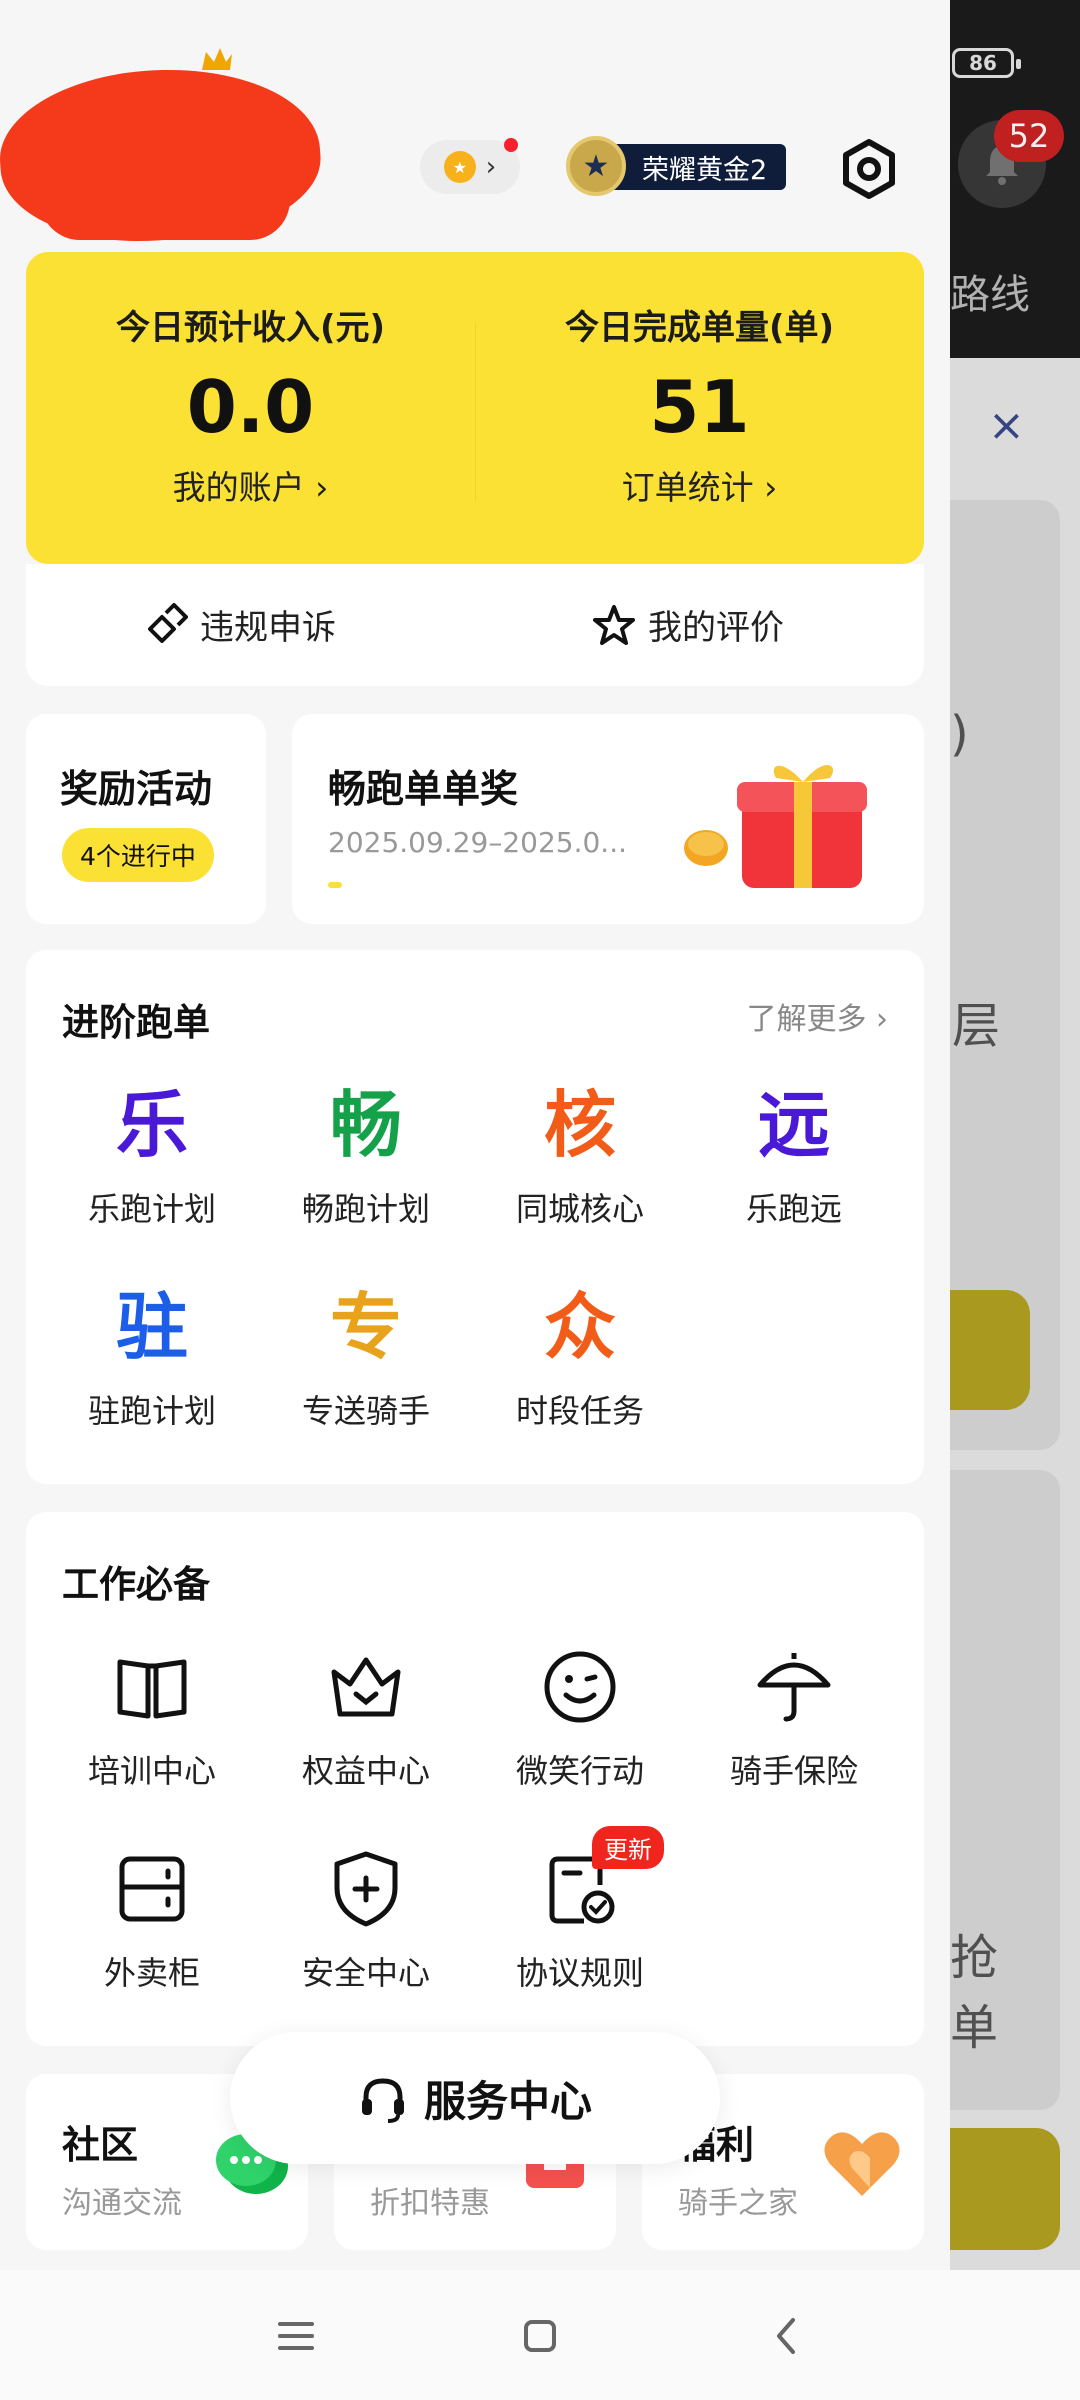 This screenshot has height=2400, width=1080. Describe the element at coordinates (268, 628) in the screenshot. I see `appeal-label: 违规申诉` at that location.